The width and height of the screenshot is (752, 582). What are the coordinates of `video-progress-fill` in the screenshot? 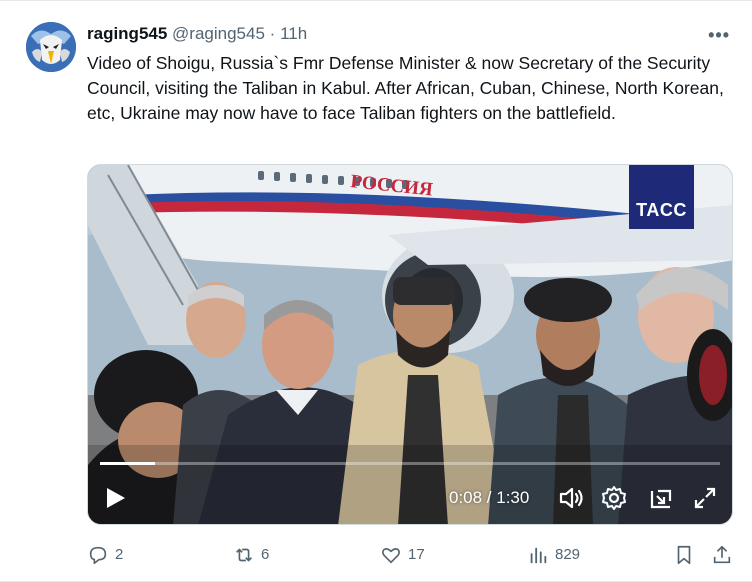 It's located at (128, 463).